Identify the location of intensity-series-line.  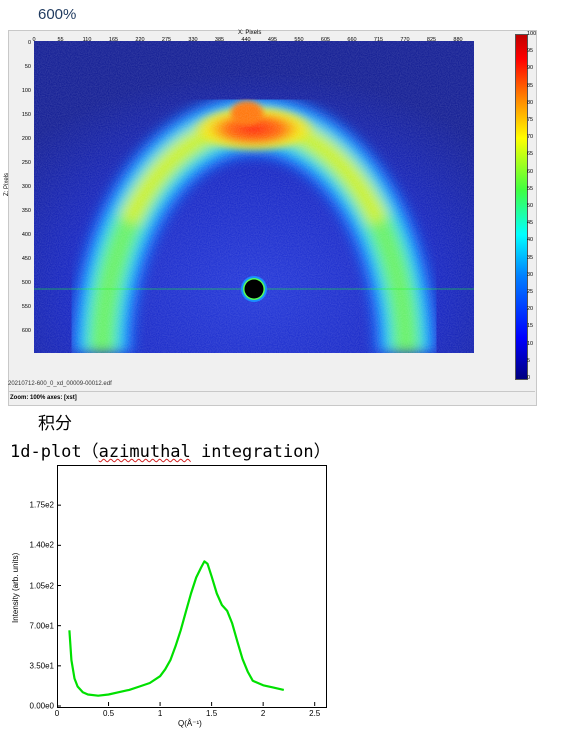
(176, 628).